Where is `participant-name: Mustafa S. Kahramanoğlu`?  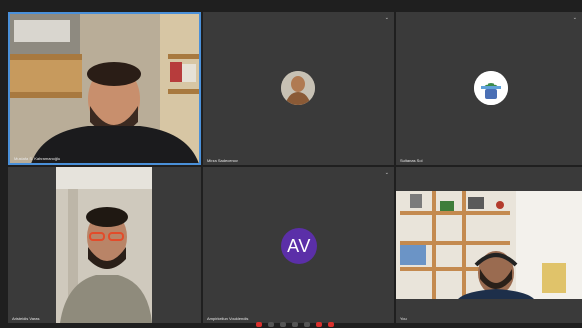 participant-name: Mustafa S. Kahramanoğlu is located at coordinates (37, 158).